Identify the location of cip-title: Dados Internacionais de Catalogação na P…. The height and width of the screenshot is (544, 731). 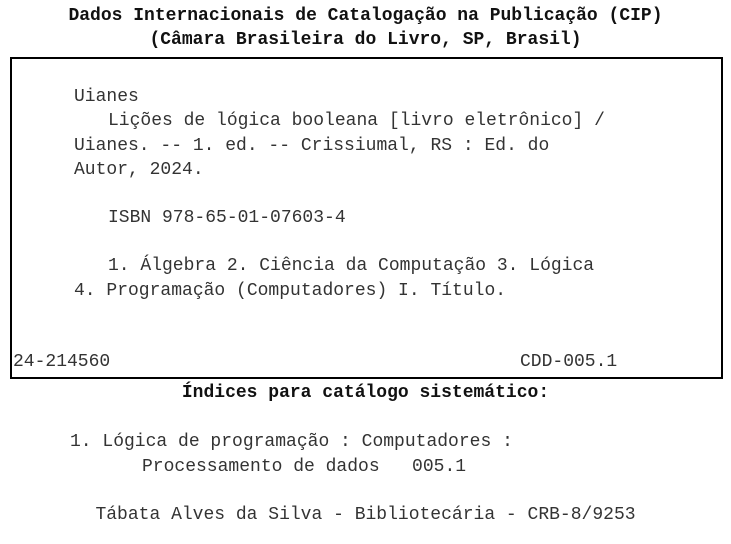
(365, 16).